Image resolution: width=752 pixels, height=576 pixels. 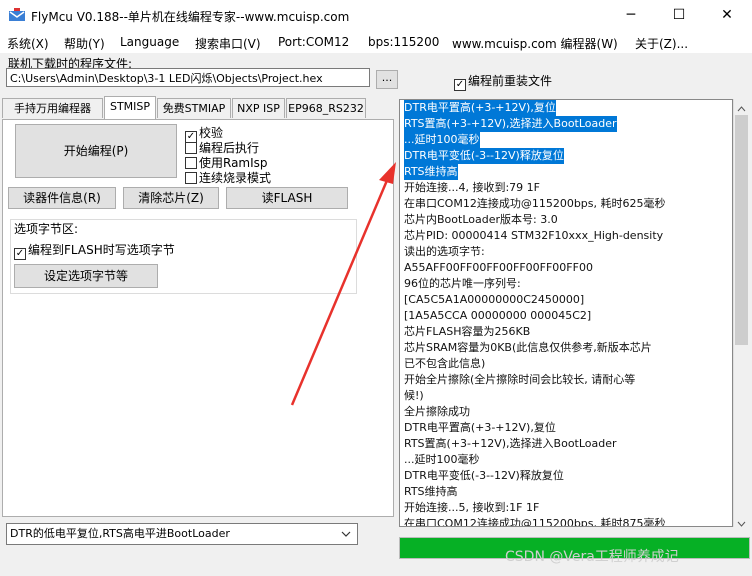 What do you see at coordinates (535, 412) in the screenshot?
I see `log-line: 全片擦除成功` at bounding box center [535, 412].